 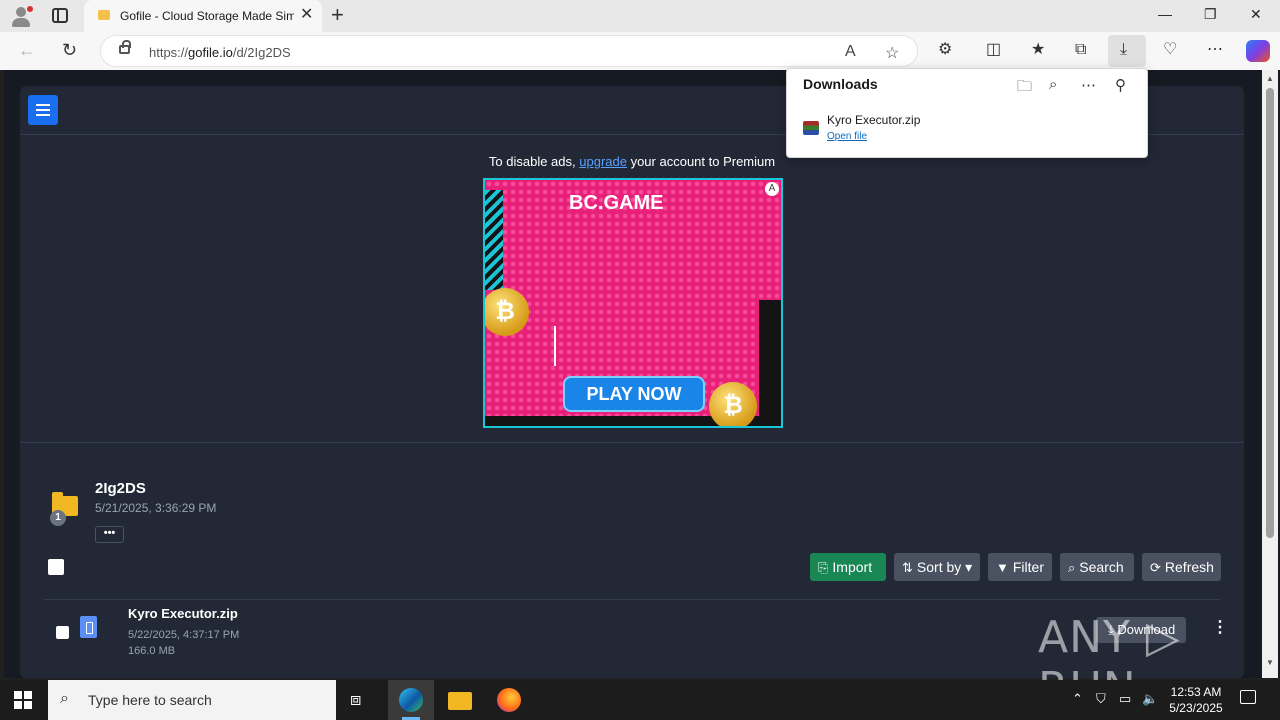 I want to click on menu-hamburger-button, so click(x=43, y=110).